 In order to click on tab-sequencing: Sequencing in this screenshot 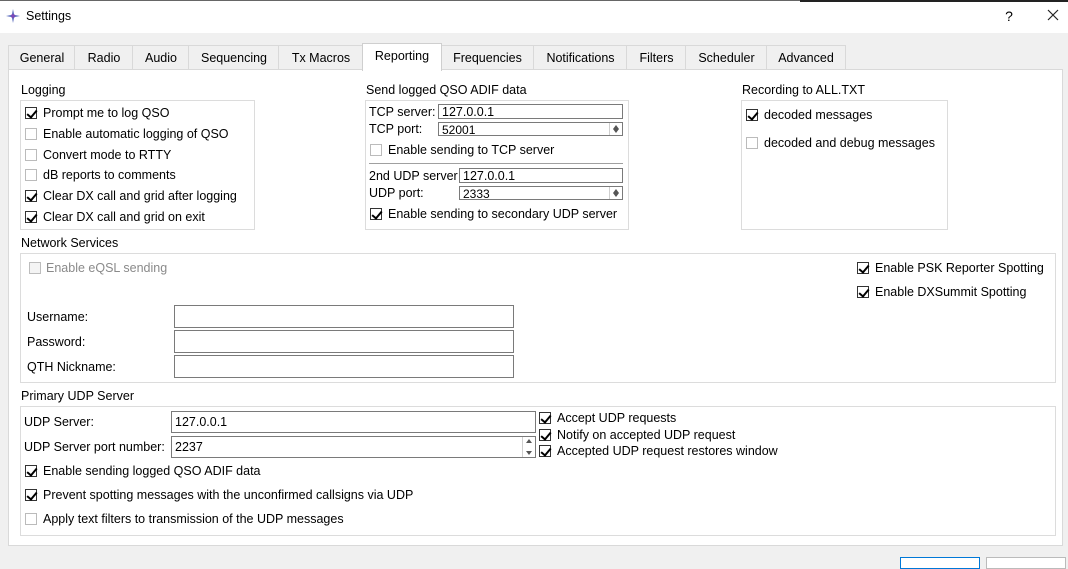, I will do `click(234, 57)`.